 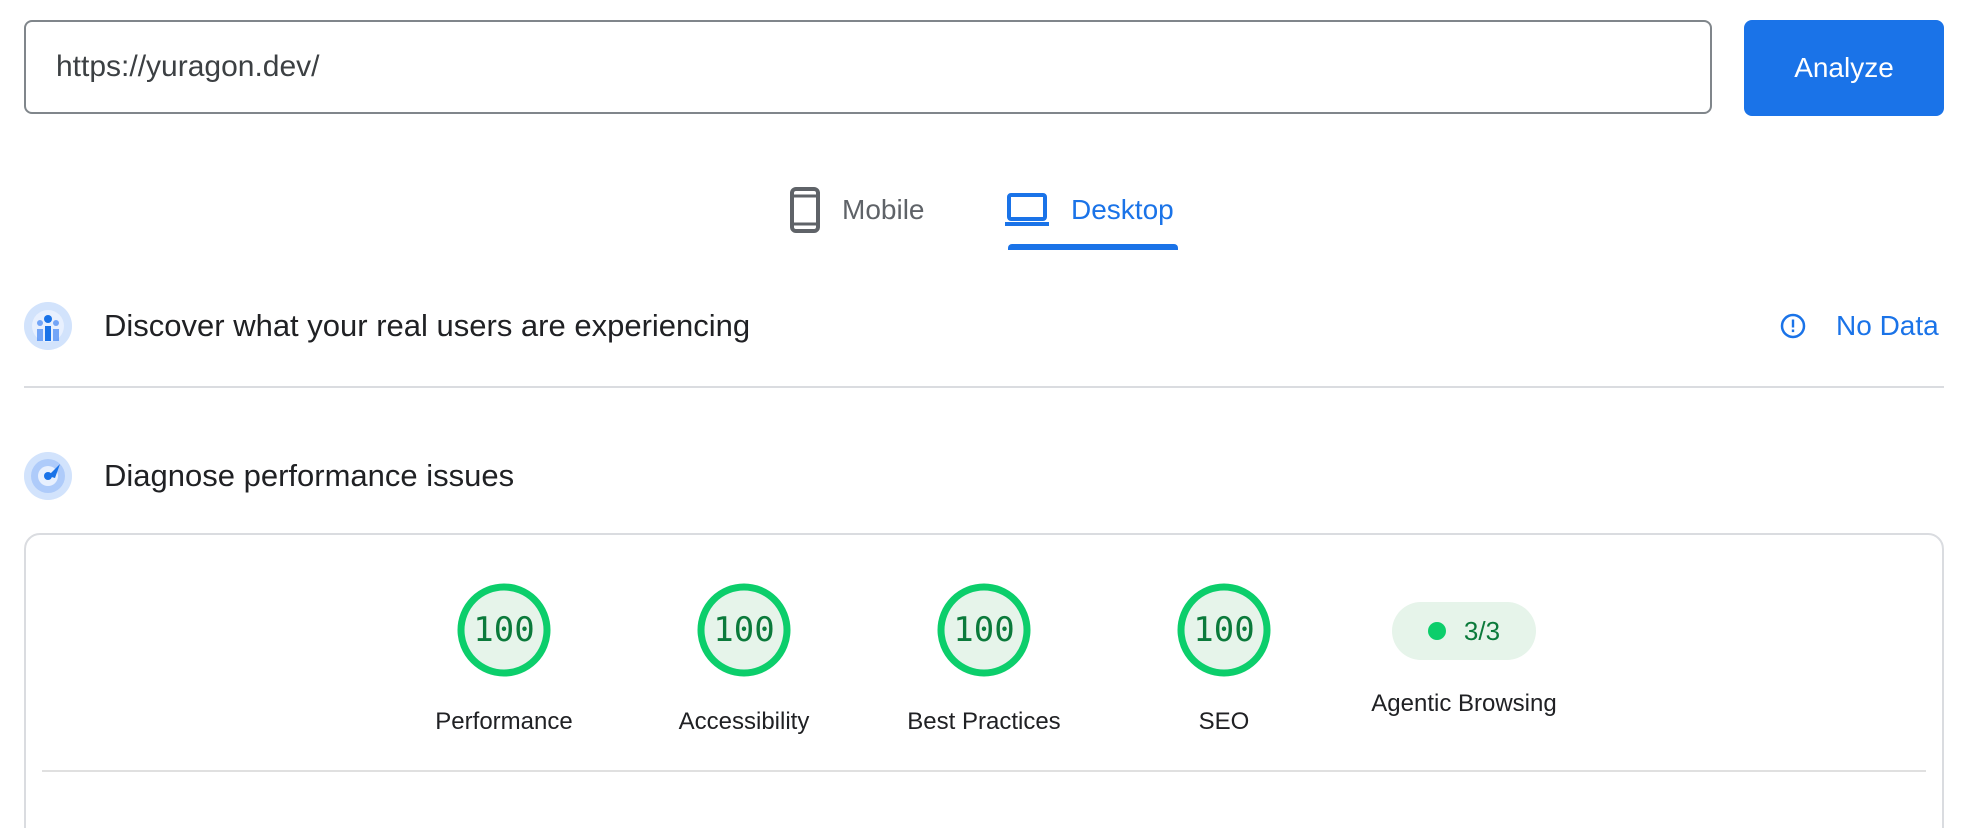 I want to click on best-practices-label: Best Practices, so click(x=984, y=721).